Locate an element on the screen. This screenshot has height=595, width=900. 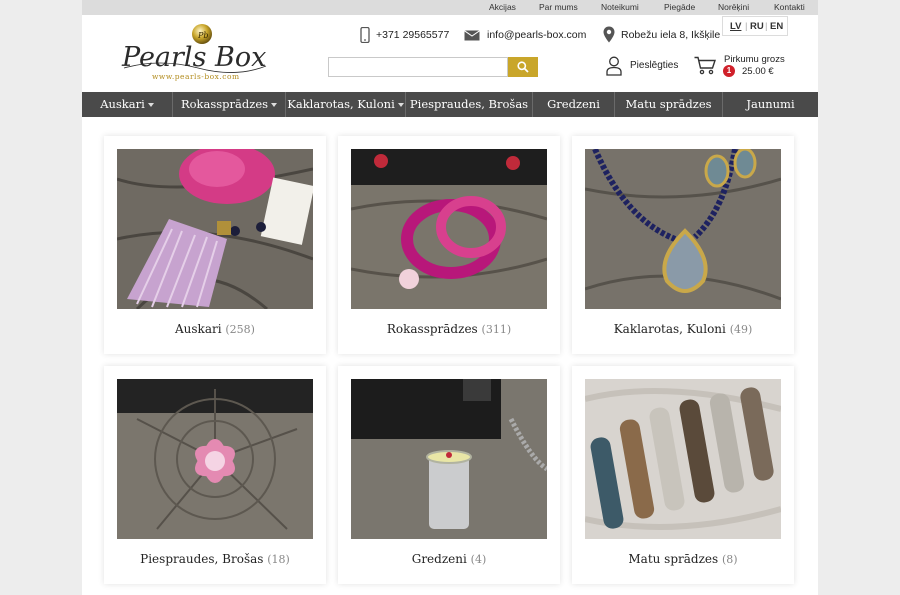
category-caption: Rokassprādzes (311) is located at coordinates (449, 329).